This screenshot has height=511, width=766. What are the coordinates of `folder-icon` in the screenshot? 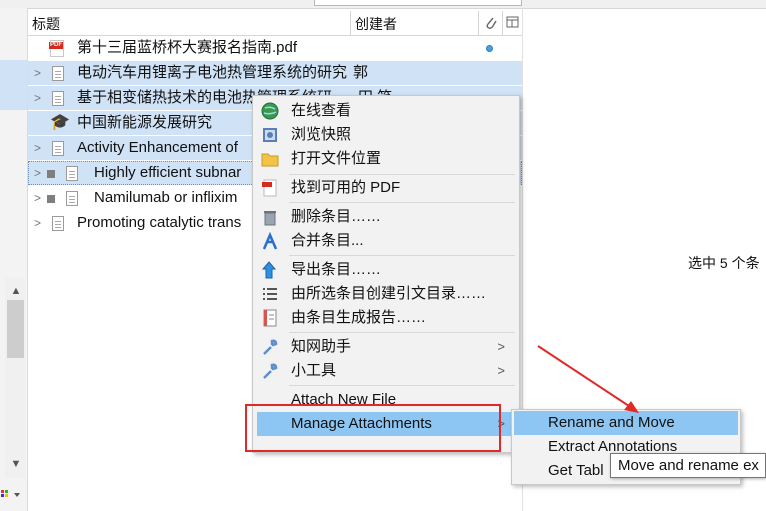 It's located at (270, 160).